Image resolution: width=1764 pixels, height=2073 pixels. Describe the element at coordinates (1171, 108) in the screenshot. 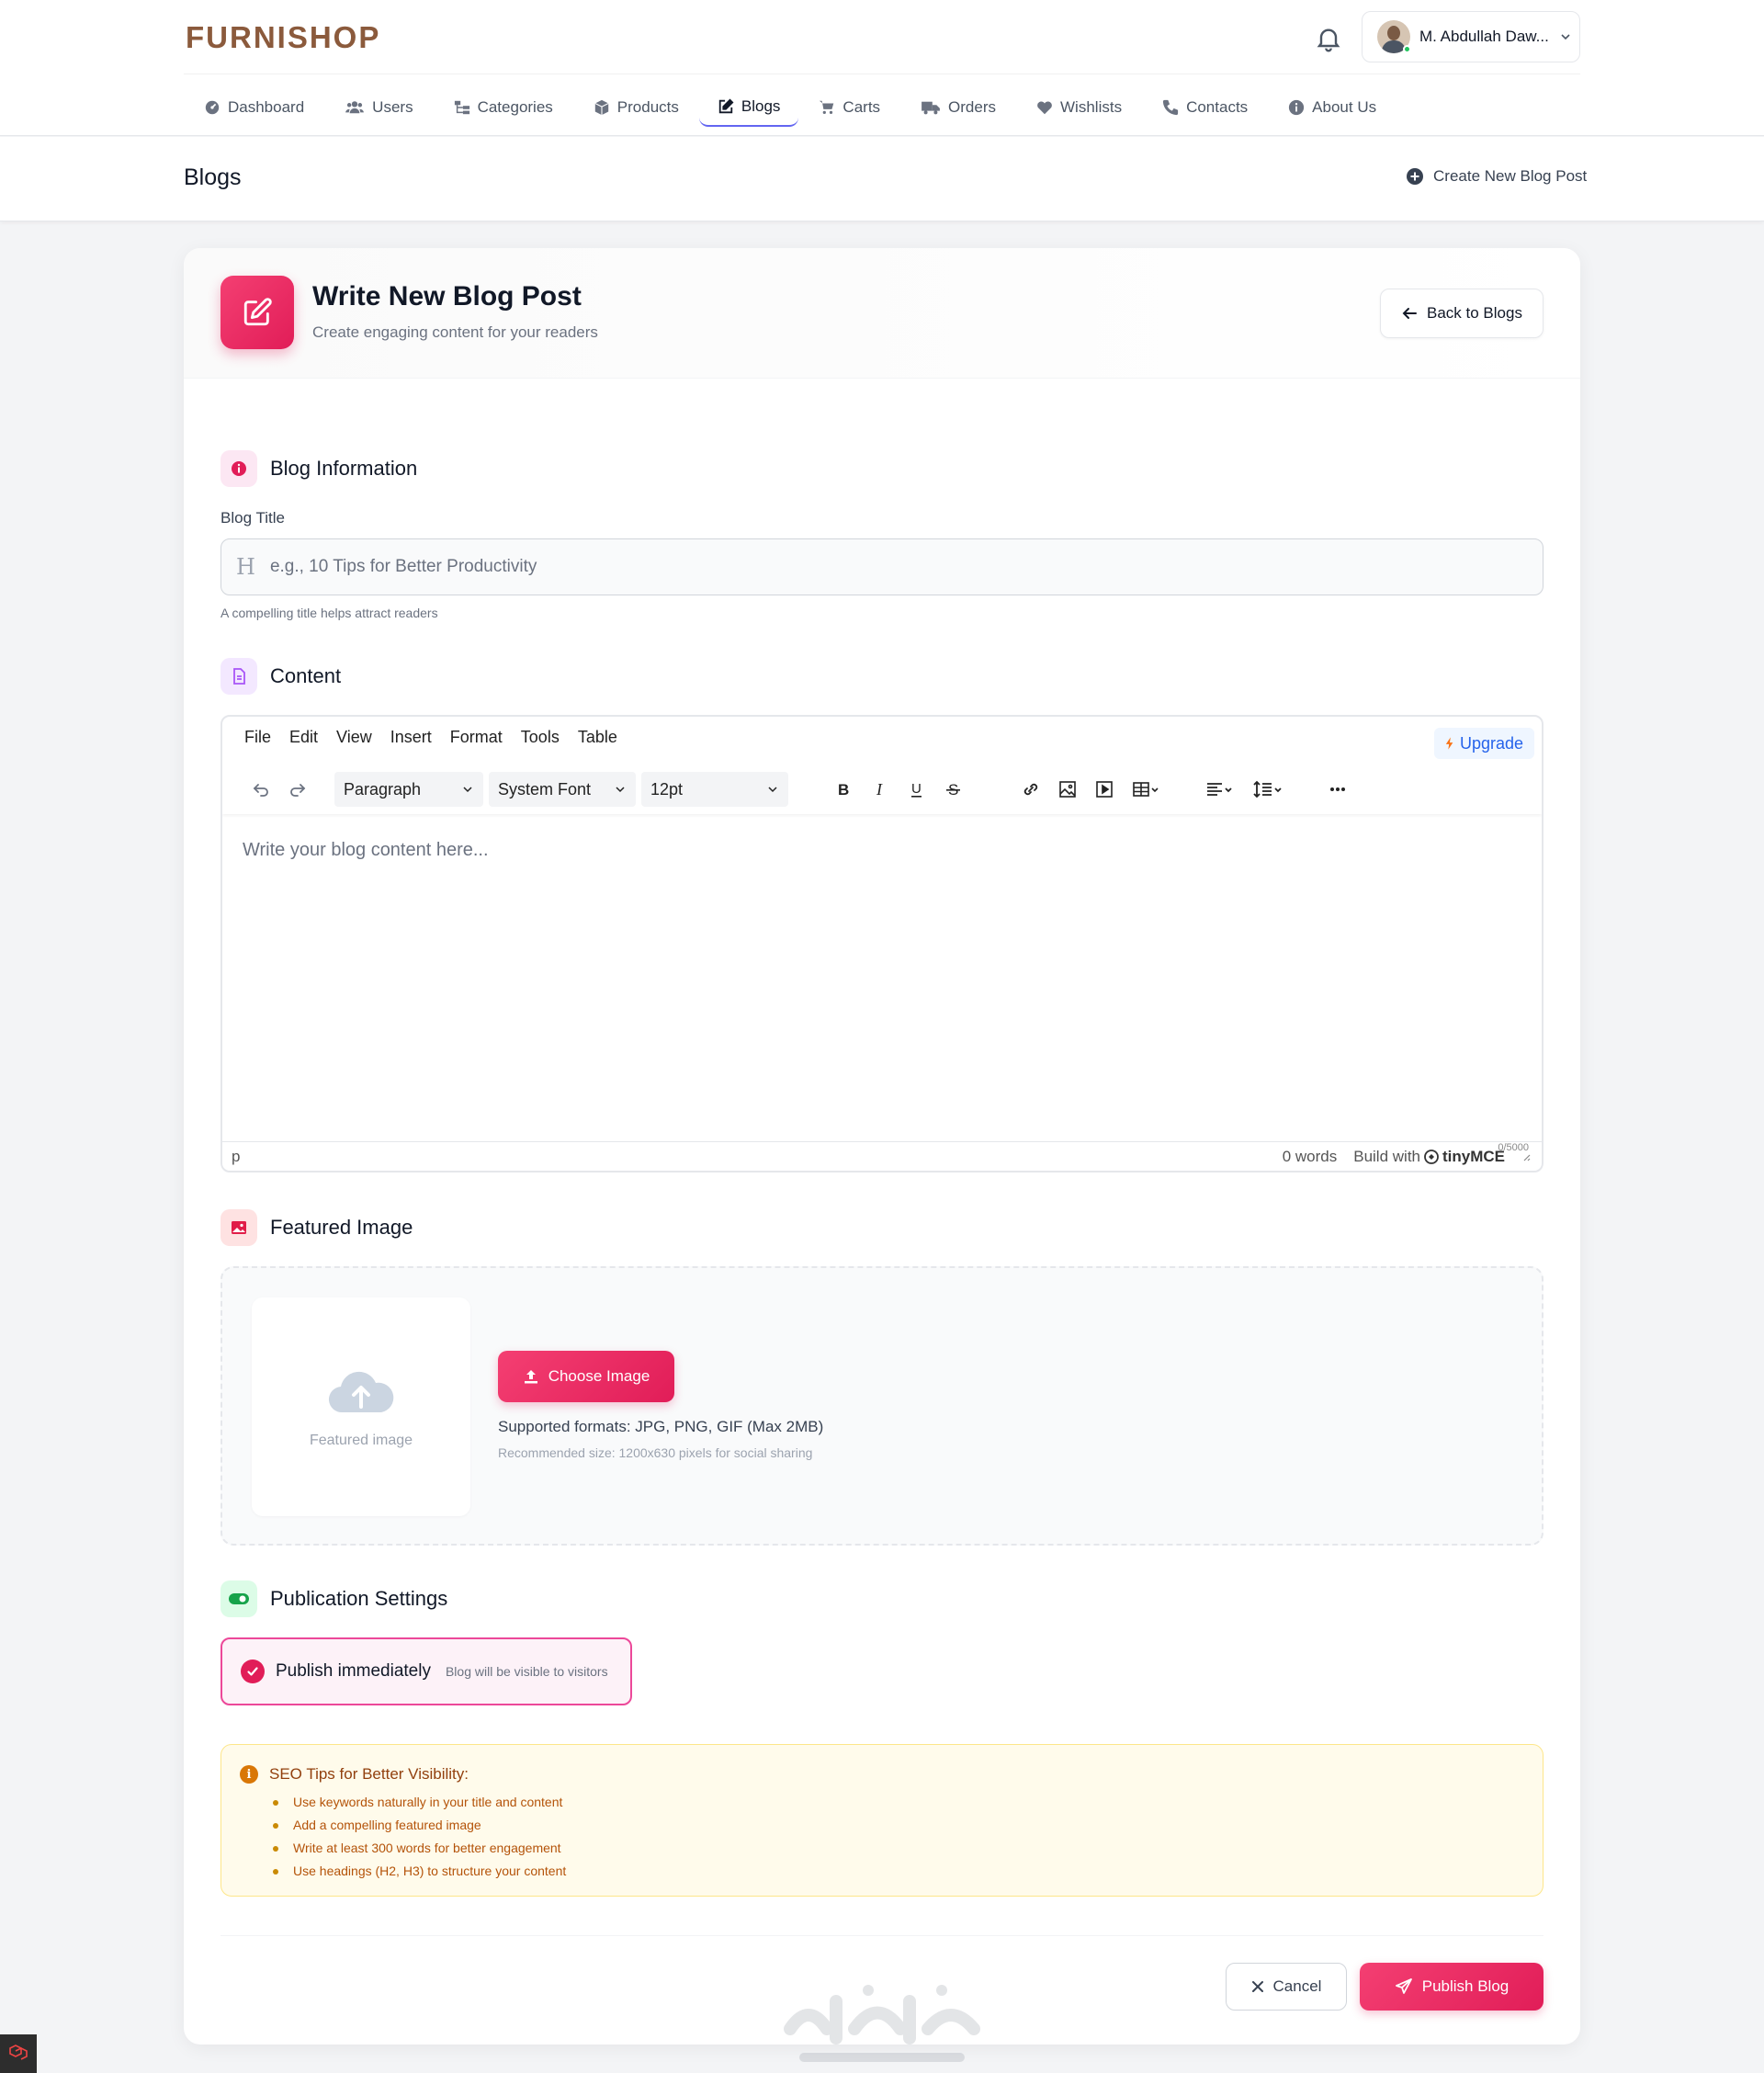

I see `phone-icon` at that location.